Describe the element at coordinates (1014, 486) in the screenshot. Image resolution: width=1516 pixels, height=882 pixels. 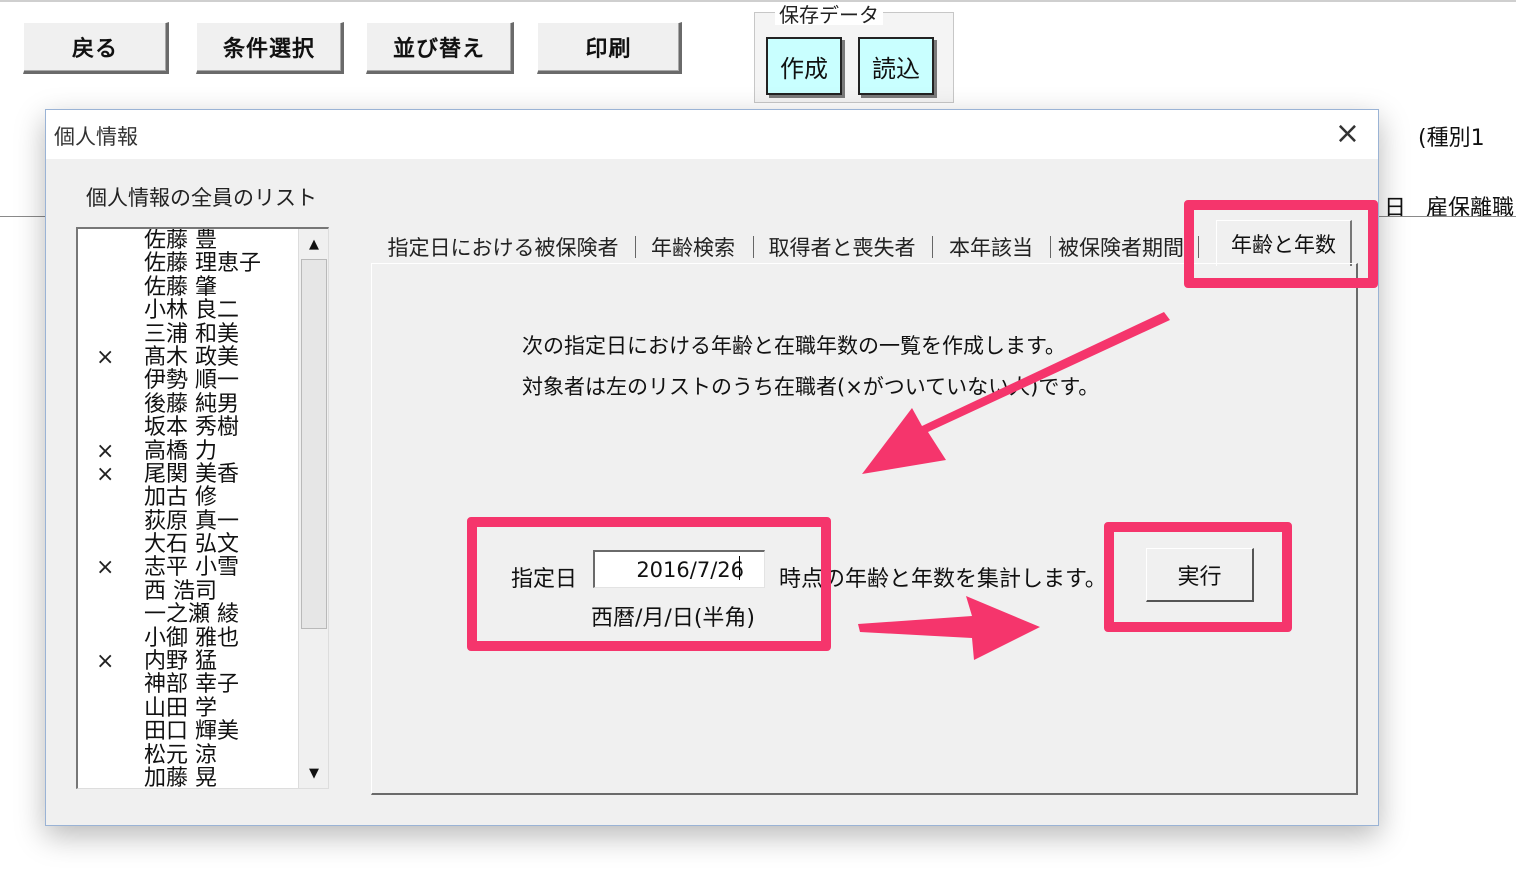
I see `annotation-arrows` at that location.